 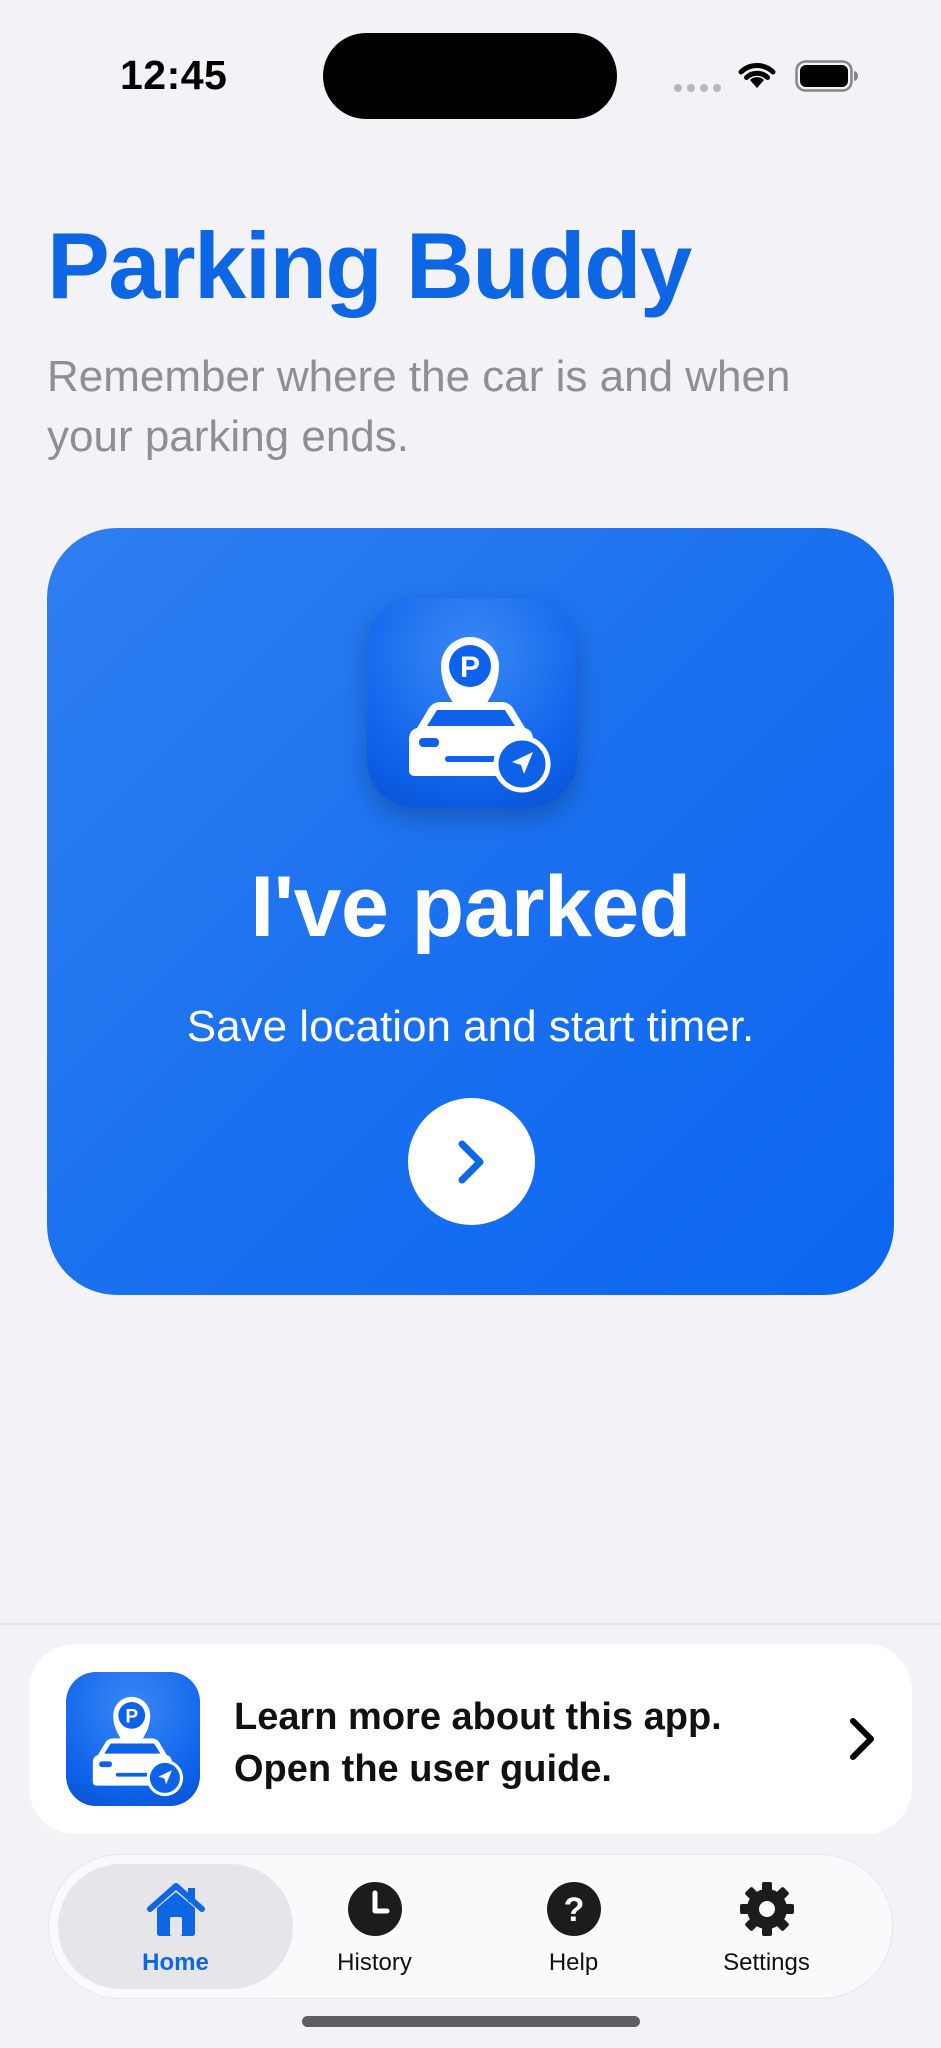 I want to click on wifi-icon, so click(x=757, y=75).